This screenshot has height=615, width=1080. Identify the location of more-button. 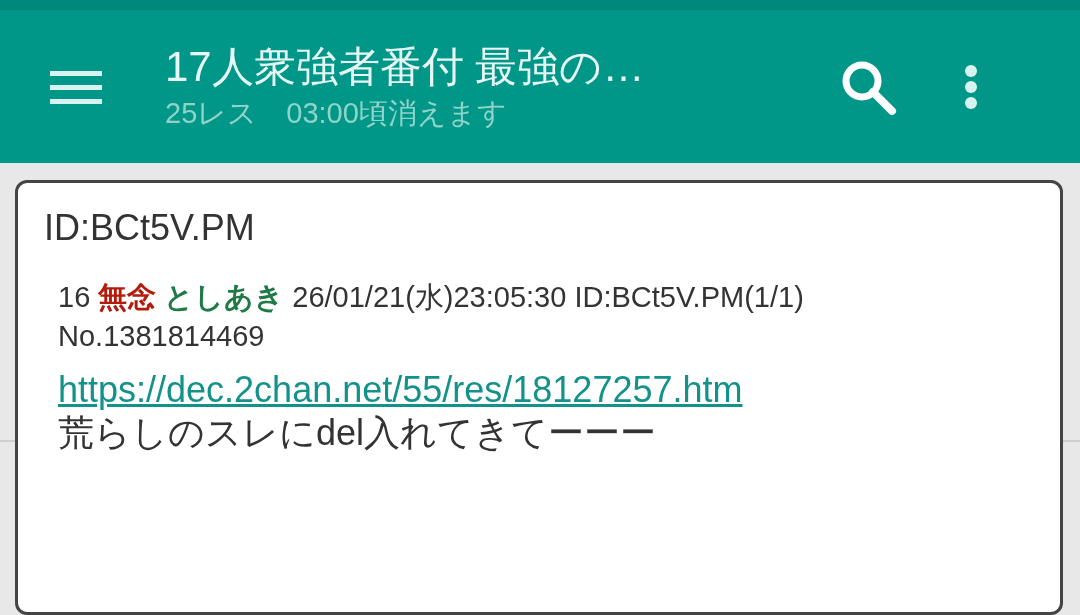
(971, 86).